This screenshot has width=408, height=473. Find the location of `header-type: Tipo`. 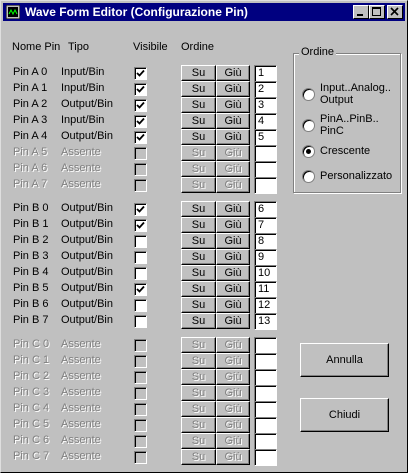

header-type: Tipo is located at coordinates (78, 47).